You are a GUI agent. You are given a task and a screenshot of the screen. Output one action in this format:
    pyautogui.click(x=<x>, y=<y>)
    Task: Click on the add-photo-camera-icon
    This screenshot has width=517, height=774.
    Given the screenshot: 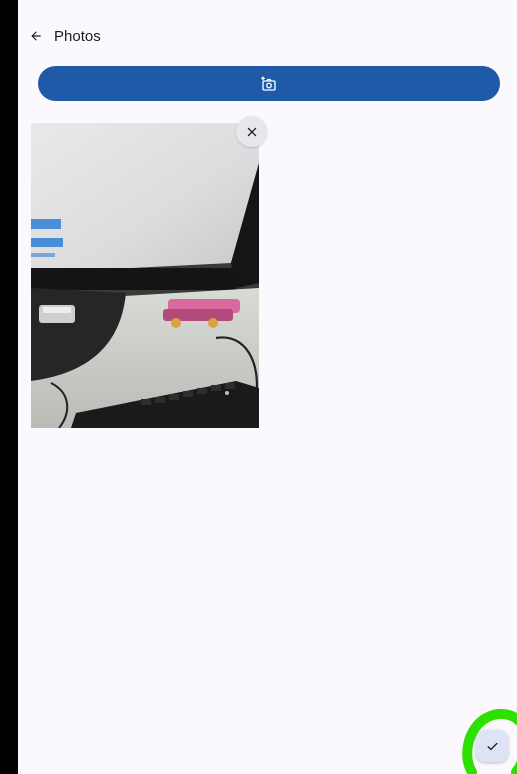 What is the action you would take?
    pyautogui.click(x=268, y=83)
    